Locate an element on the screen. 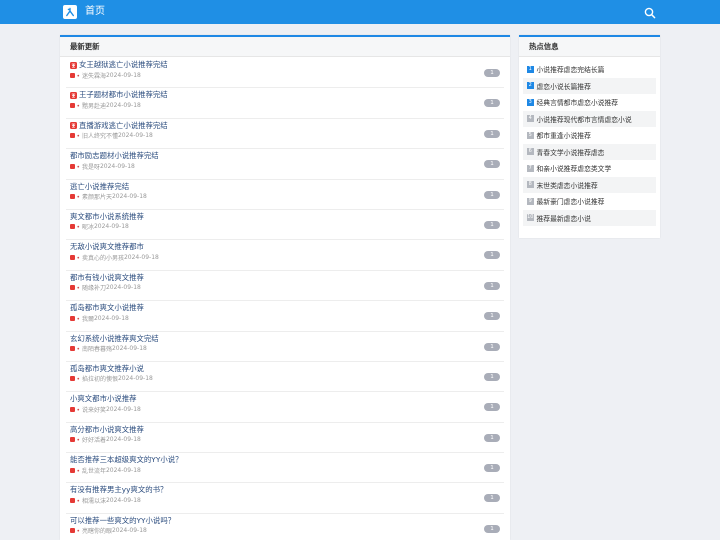 This screenshot has width=720, height=540. hot-item-title: 小说推荐现代都市言情虐恋小说 is located at coordinates (584, 119).